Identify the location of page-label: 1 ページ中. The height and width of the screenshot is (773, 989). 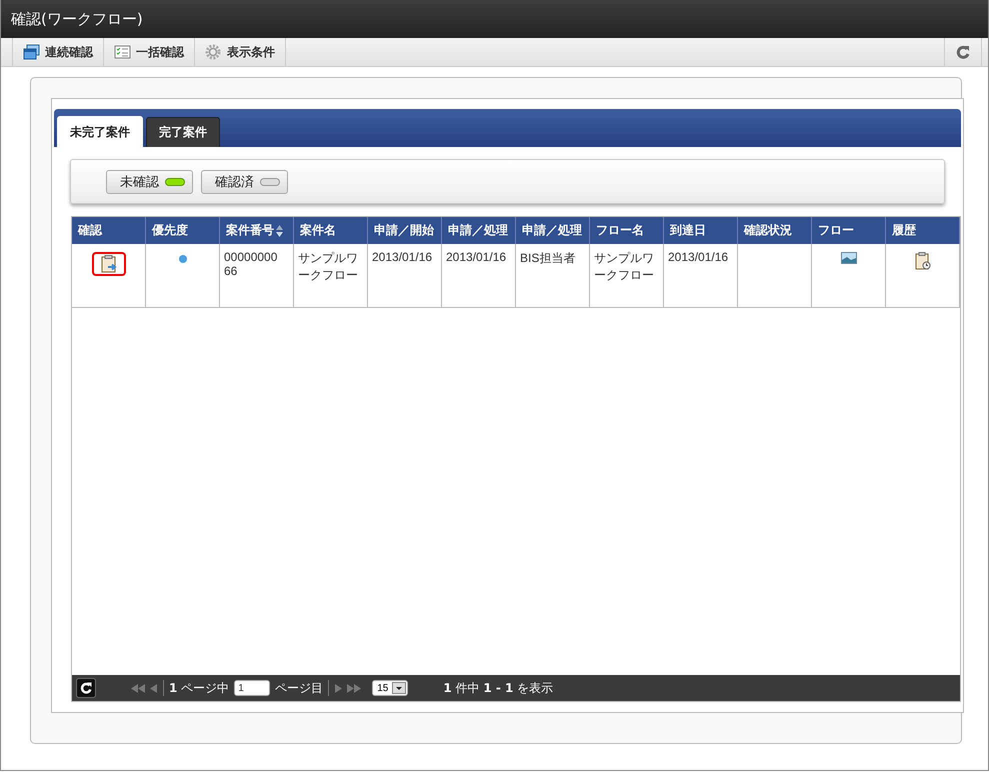
(199, 688).